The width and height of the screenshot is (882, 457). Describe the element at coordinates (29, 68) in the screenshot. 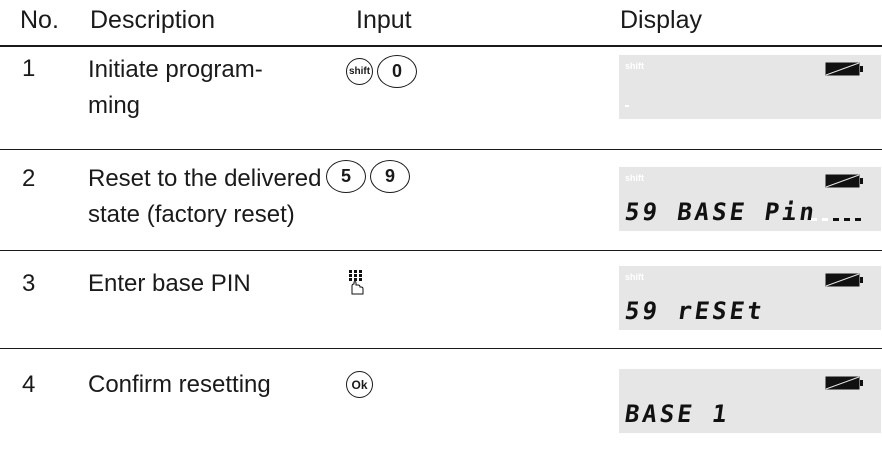

I see `step-number: 1` at that location.